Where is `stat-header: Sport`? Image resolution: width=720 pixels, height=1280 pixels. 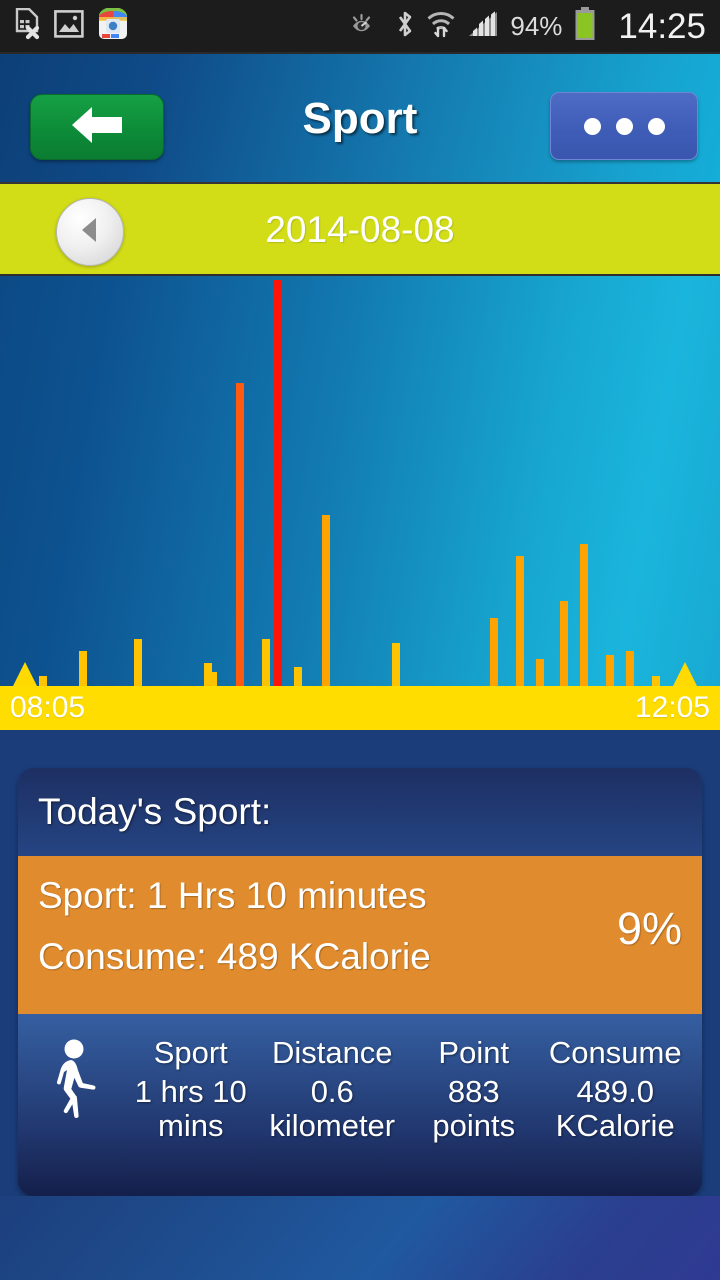 stat-header: Sport is located at coordinates (190, 1052).